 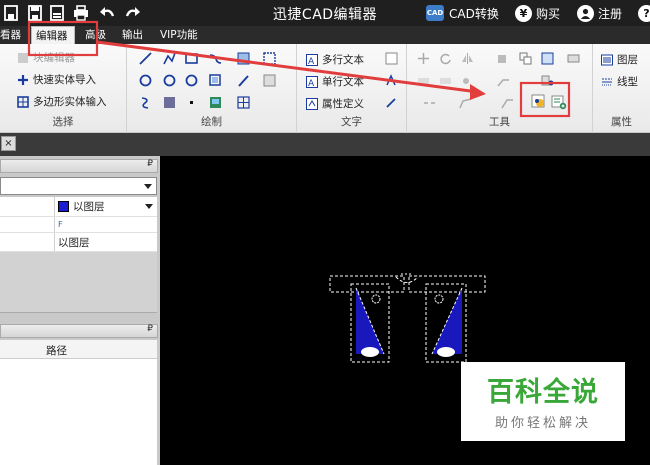 I want to click on watermark-title: 百科全说, so click(x=543, y=392).